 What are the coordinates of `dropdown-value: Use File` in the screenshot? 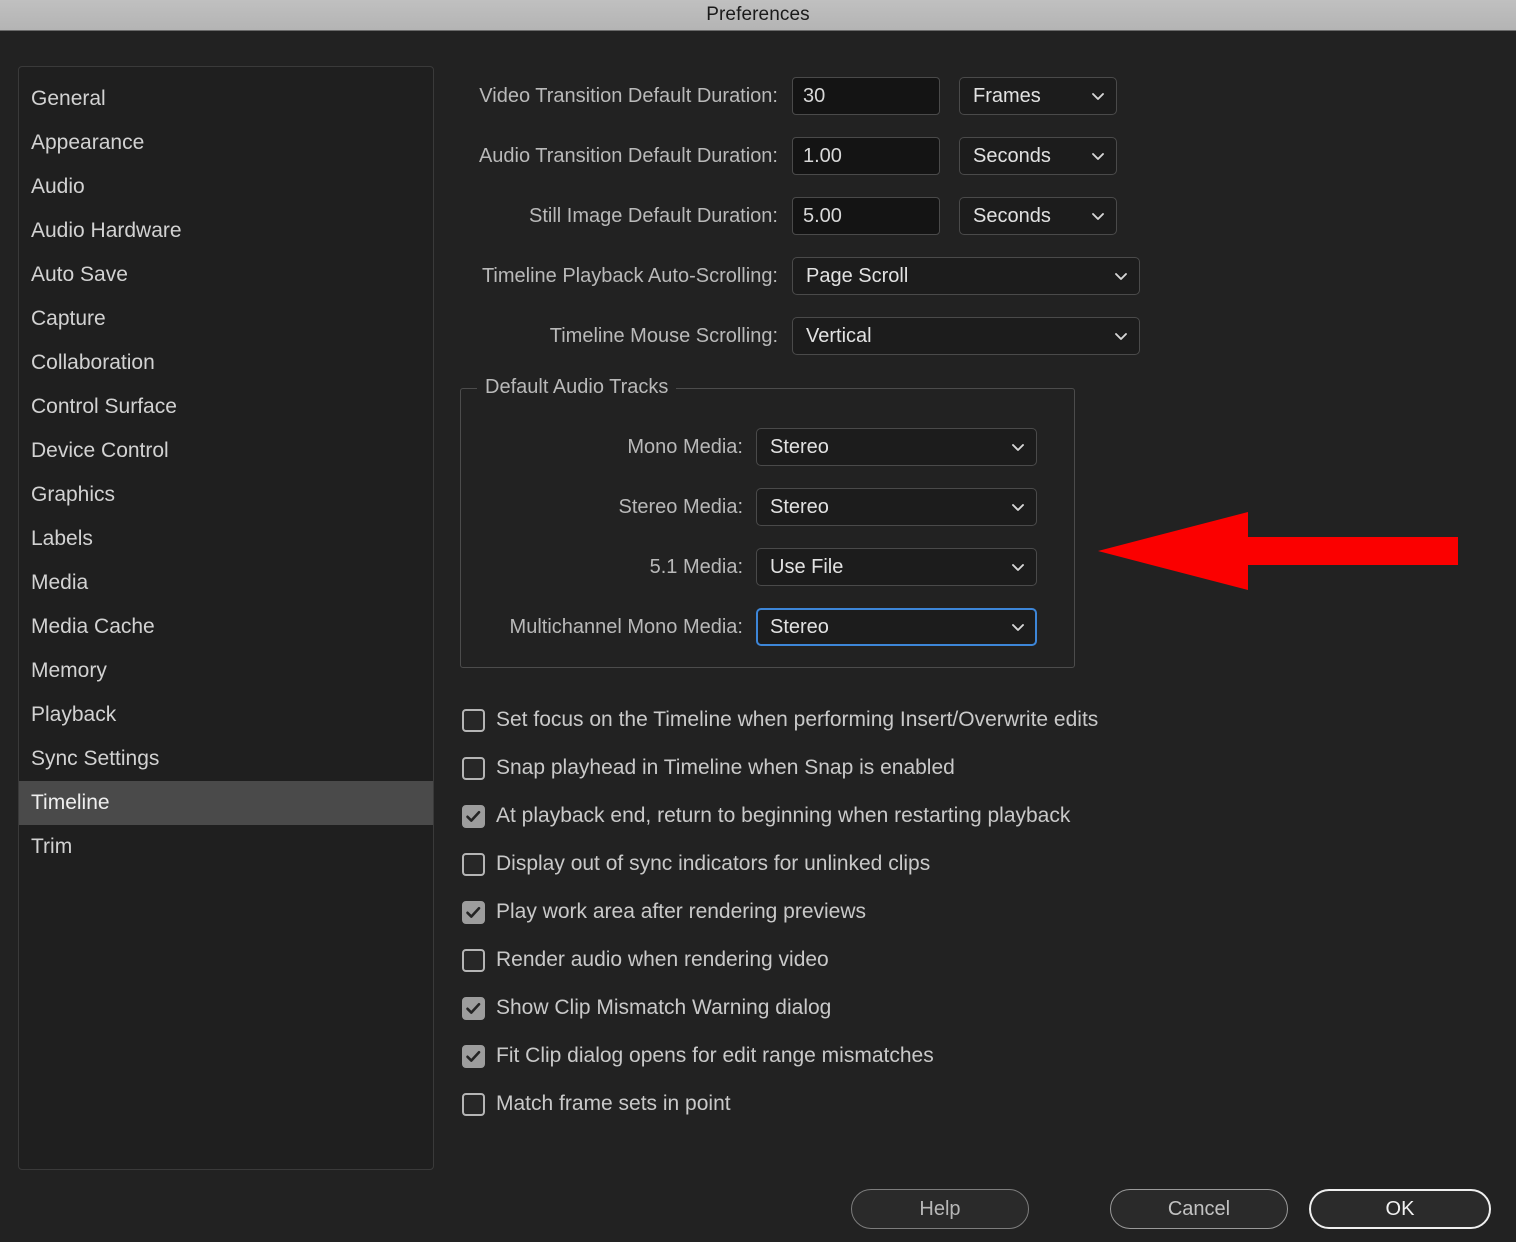 It's located at (807, 566).